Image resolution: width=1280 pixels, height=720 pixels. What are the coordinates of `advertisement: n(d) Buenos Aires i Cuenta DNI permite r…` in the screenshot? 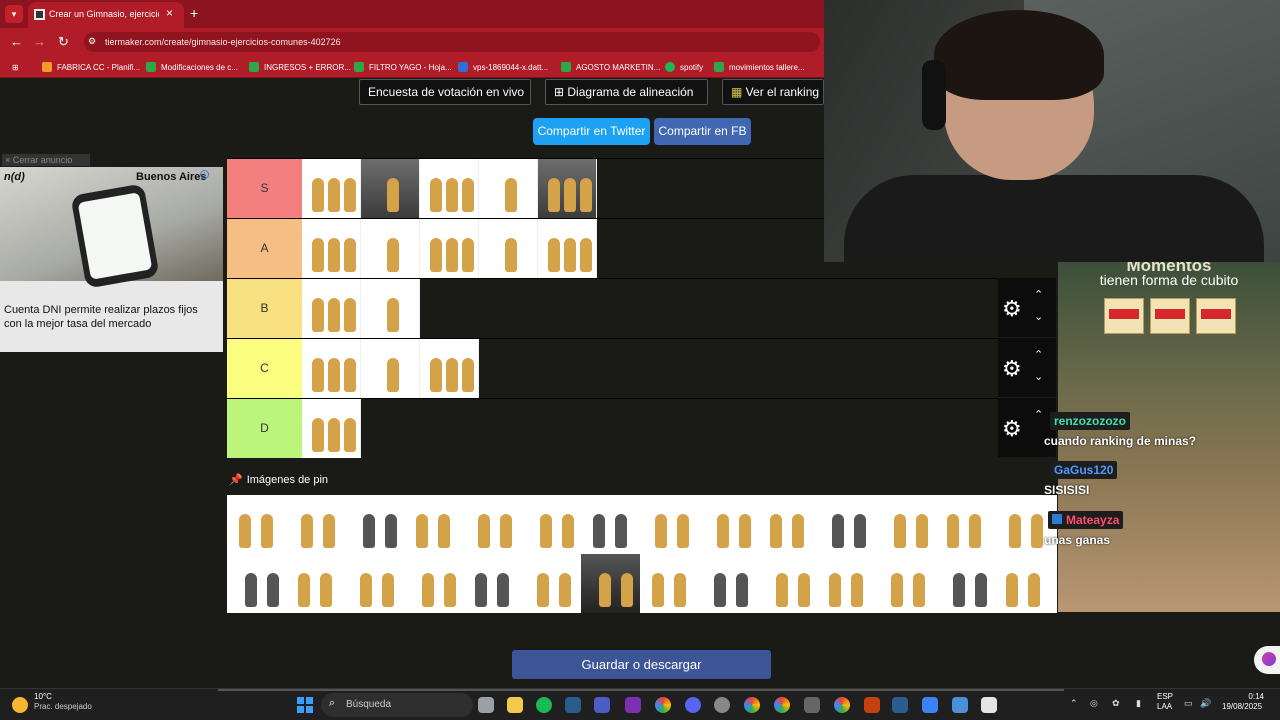 It's located at (111, 259).